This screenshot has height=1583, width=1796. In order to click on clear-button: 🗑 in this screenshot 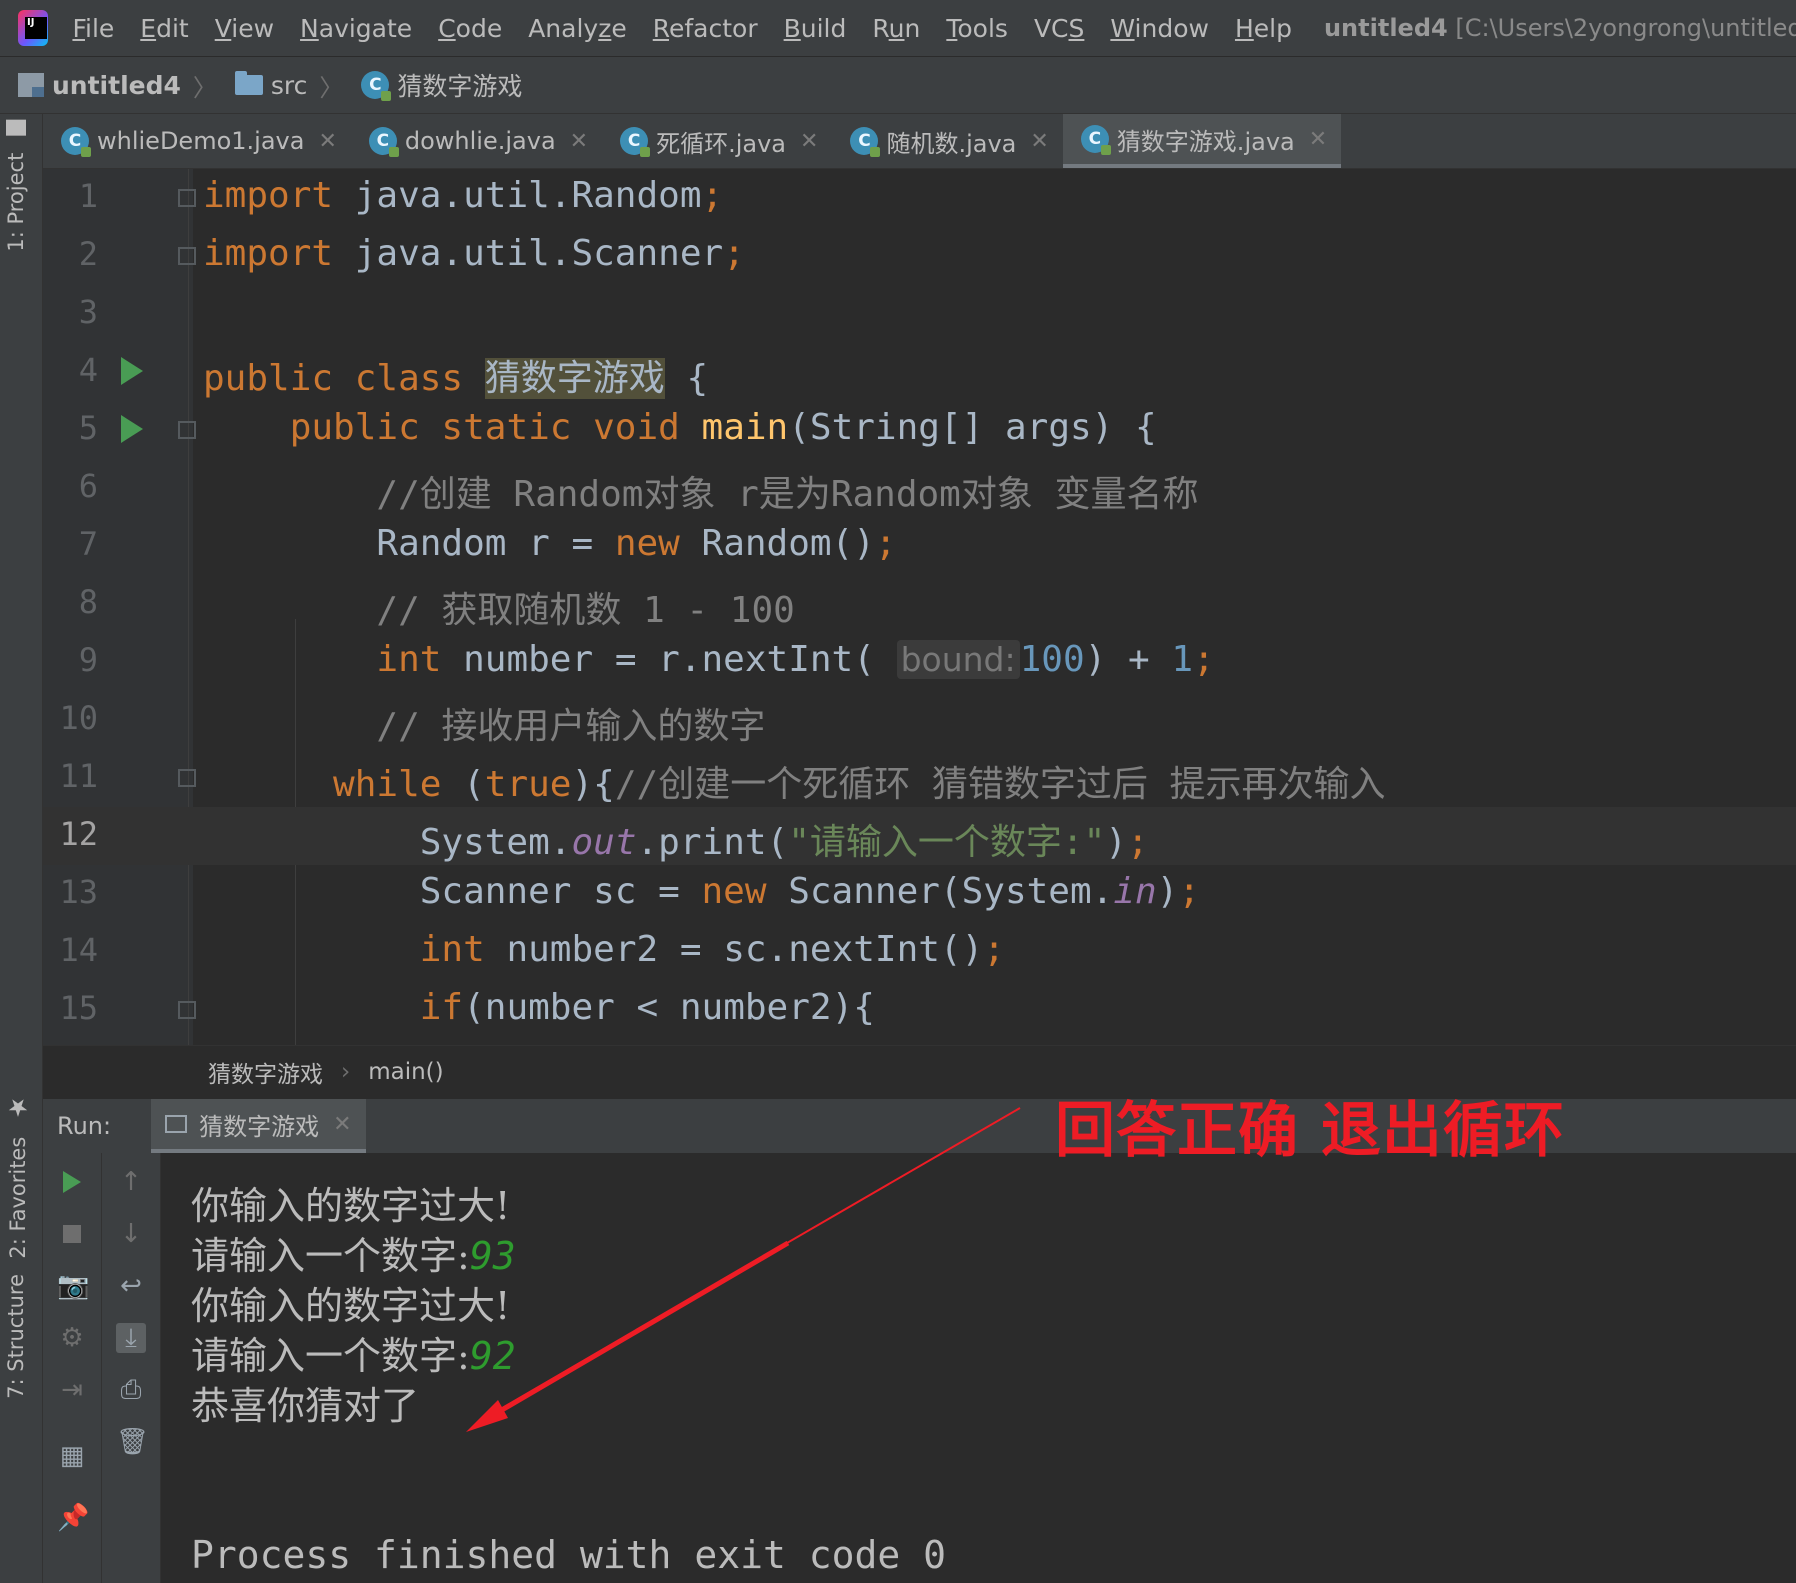, I will do `click(132, 1442)`.